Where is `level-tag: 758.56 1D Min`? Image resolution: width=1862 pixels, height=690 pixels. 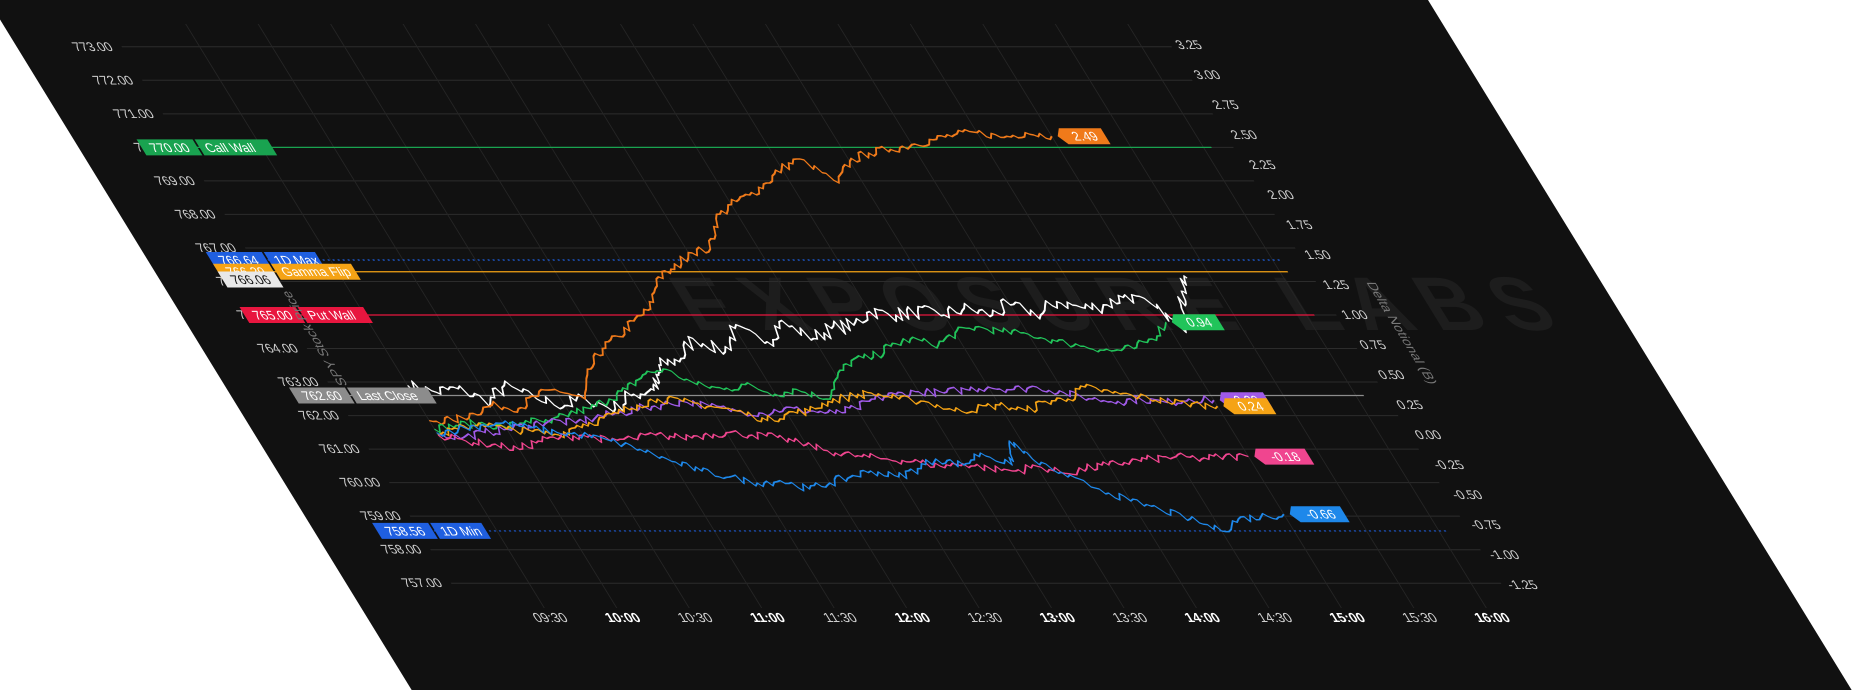
level-tag: 758.56 1D Min is located at coordinates (432, 530).